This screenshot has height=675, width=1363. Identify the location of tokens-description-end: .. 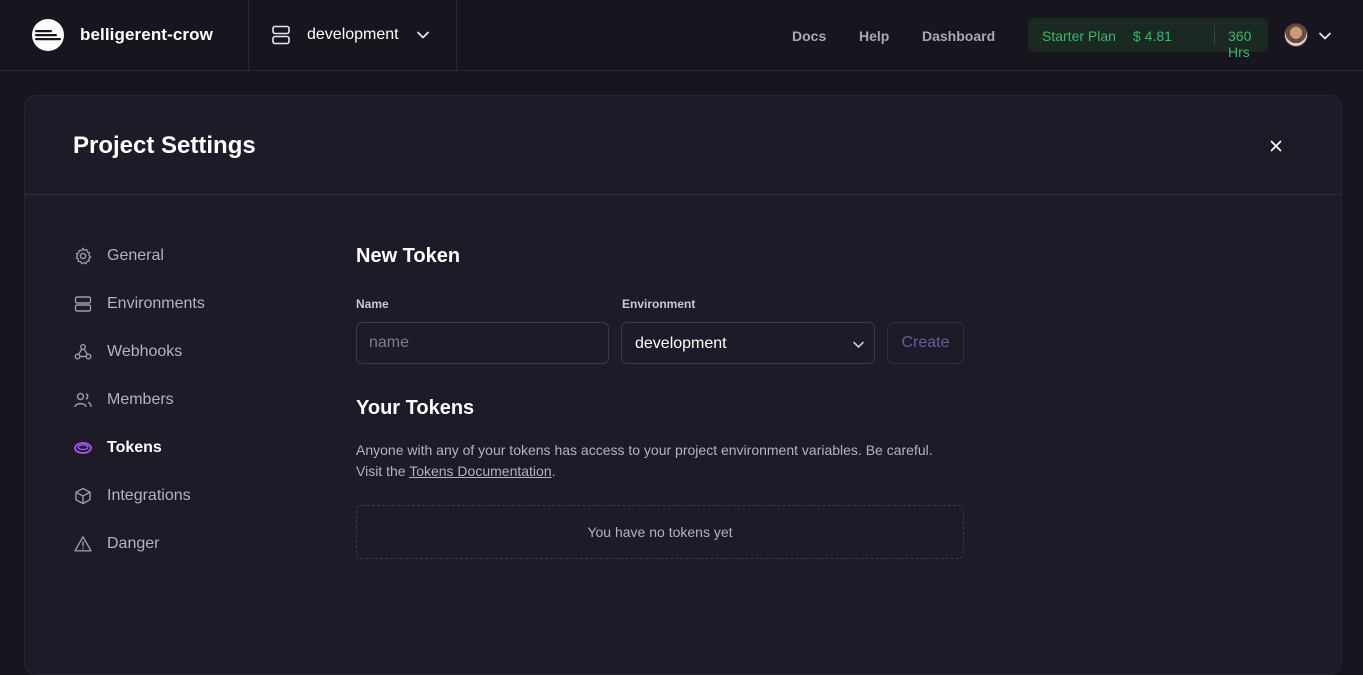
(553, 471).